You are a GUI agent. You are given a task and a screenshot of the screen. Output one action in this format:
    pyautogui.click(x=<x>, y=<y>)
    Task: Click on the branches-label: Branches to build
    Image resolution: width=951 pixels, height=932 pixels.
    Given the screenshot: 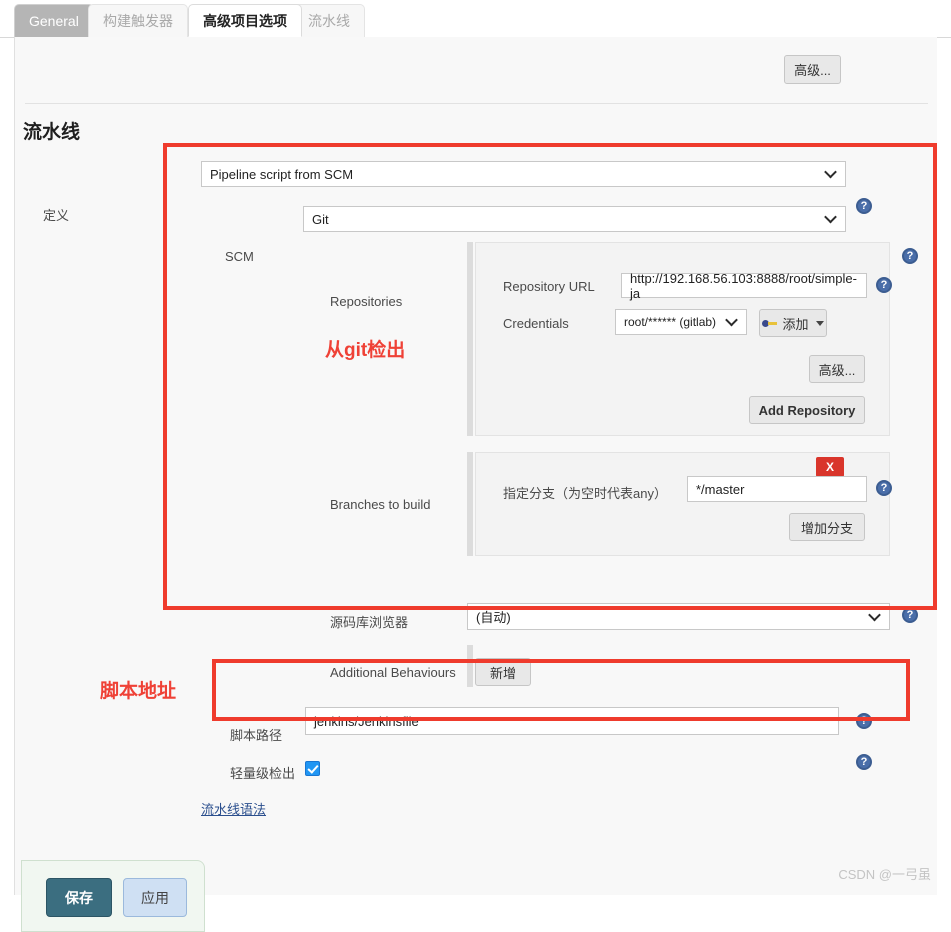 What is the action you would take?
    pyautogui.click(x=380, y=504)
    